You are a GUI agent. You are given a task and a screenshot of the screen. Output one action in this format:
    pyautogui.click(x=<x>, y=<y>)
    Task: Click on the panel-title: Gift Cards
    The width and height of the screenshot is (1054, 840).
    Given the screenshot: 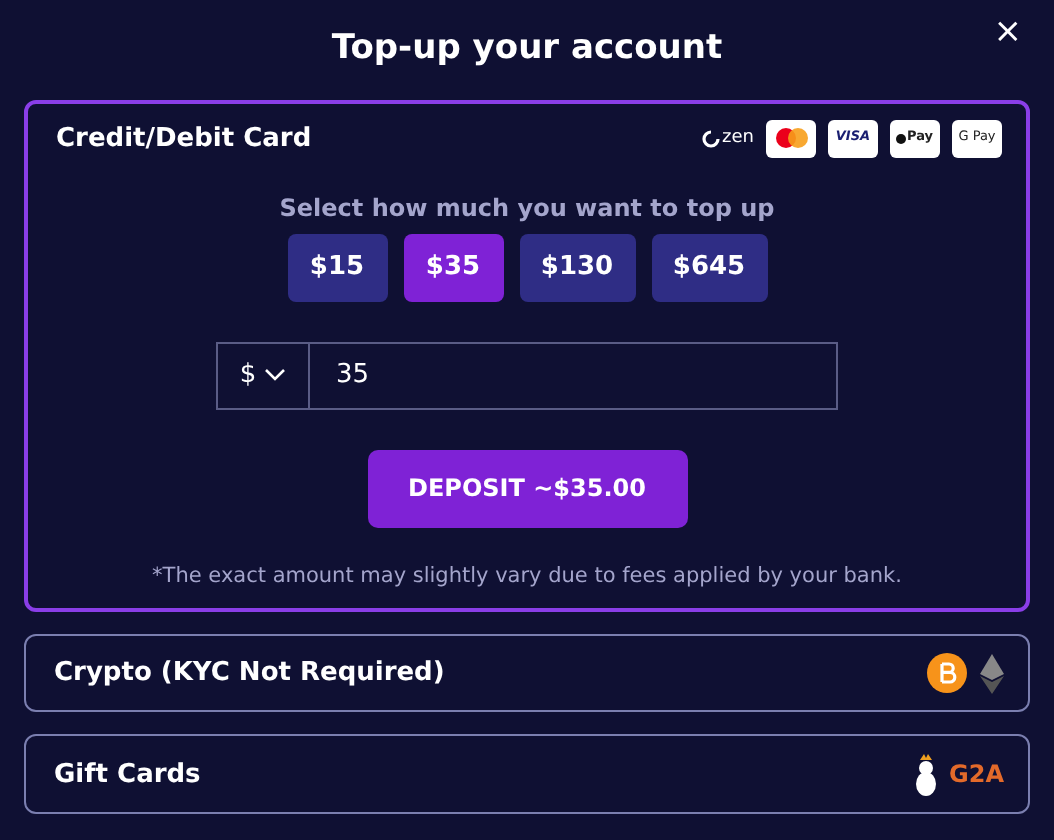 What is the action you would take?
    pyautogui.click(x=127, y=775)
    